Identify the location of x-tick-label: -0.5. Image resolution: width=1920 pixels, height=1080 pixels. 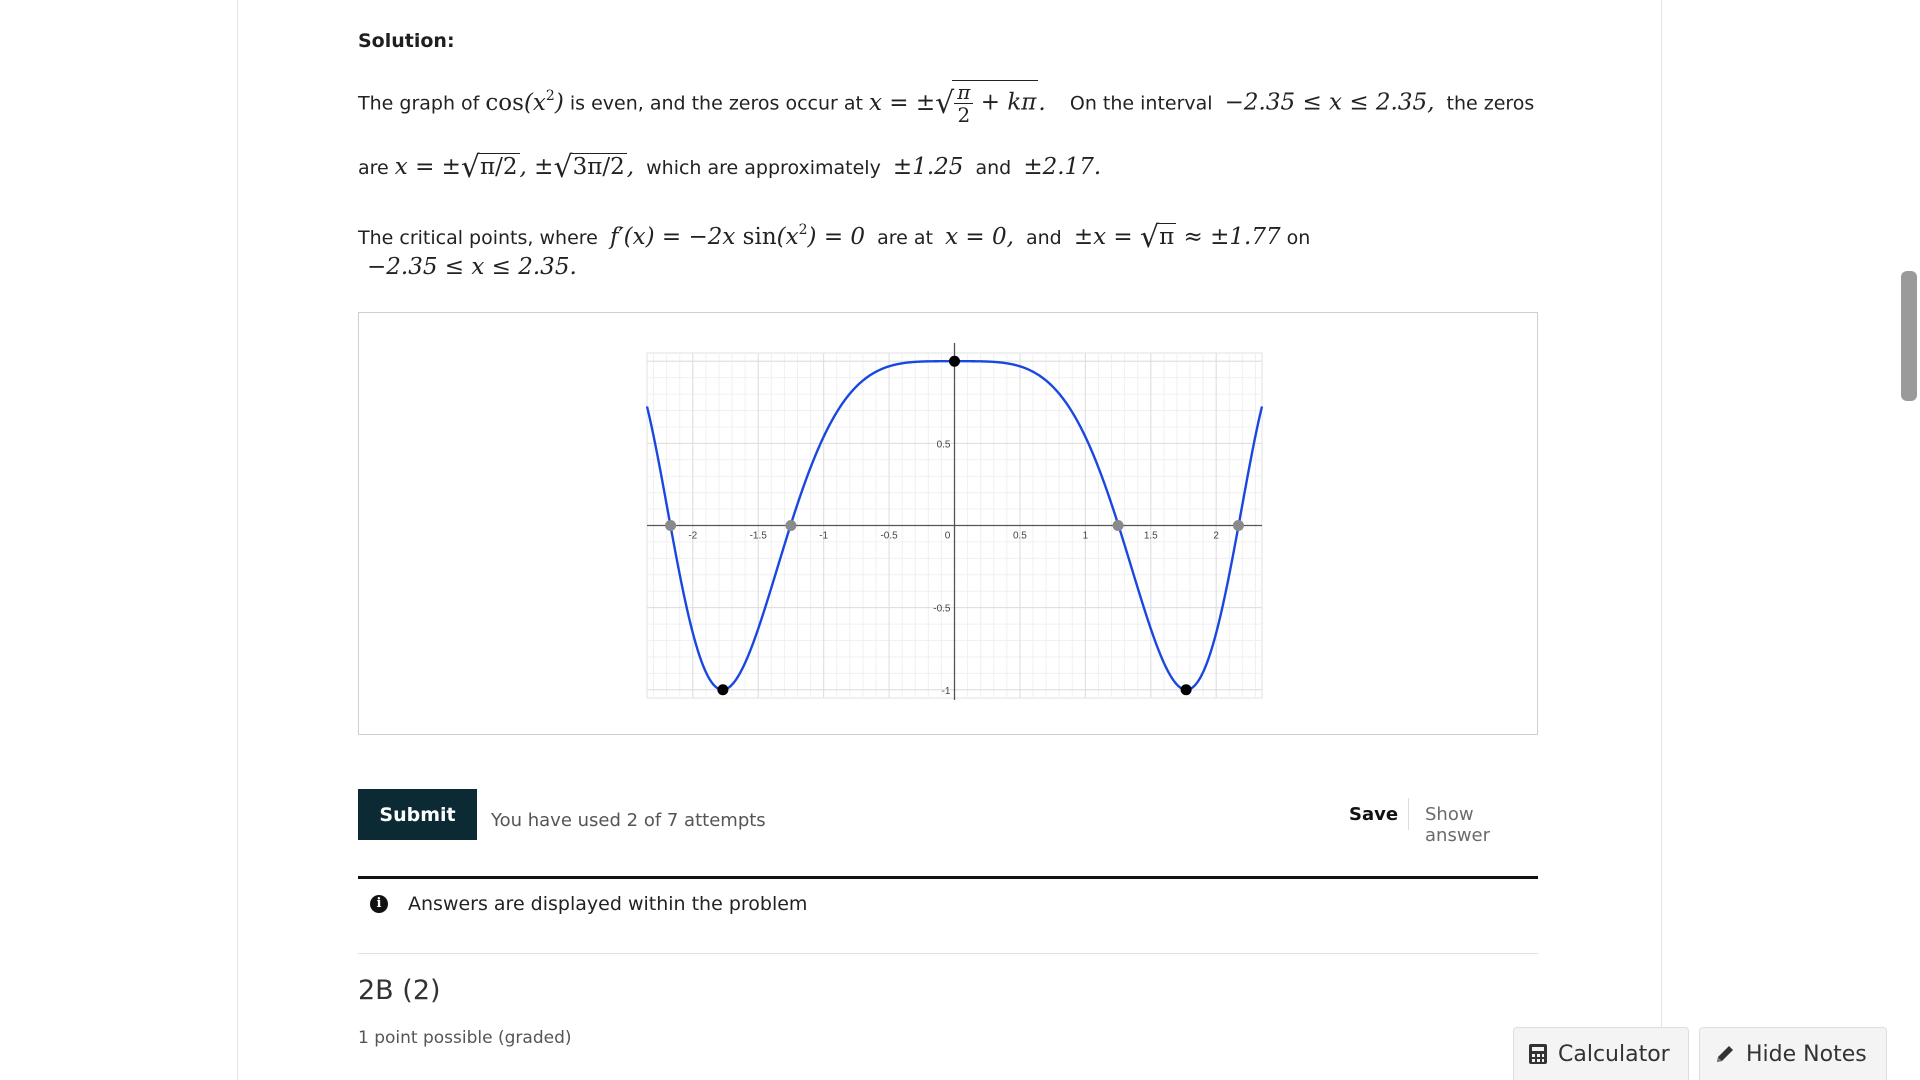
(889, 536).